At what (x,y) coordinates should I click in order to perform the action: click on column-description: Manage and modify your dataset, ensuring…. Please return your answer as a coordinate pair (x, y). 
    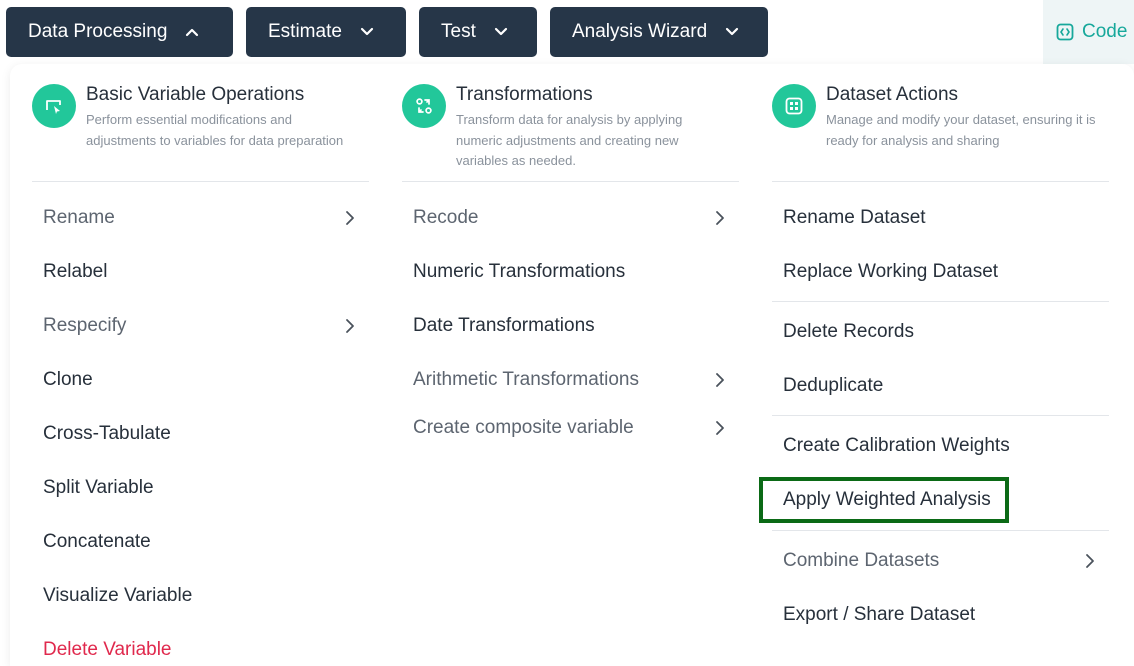
    Looking at the image, I should click on (961, 130).